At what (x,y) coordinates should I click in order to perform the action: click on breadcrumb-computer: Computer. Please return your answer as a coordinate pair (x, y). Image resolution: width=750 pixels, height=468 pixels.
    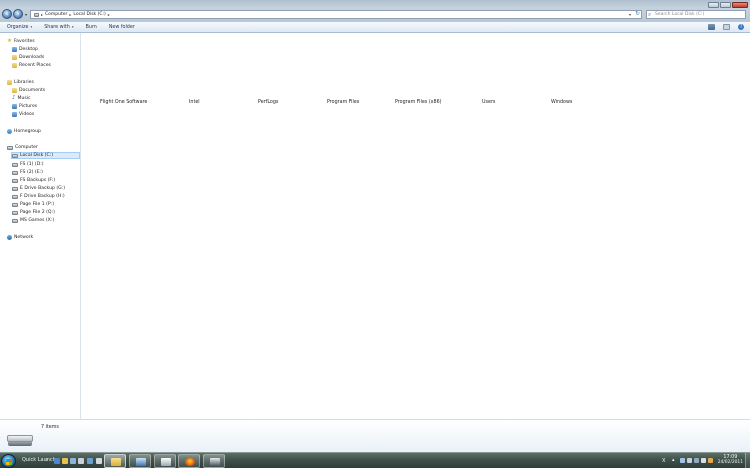
    Looking at the image, I should click on (56, 14).